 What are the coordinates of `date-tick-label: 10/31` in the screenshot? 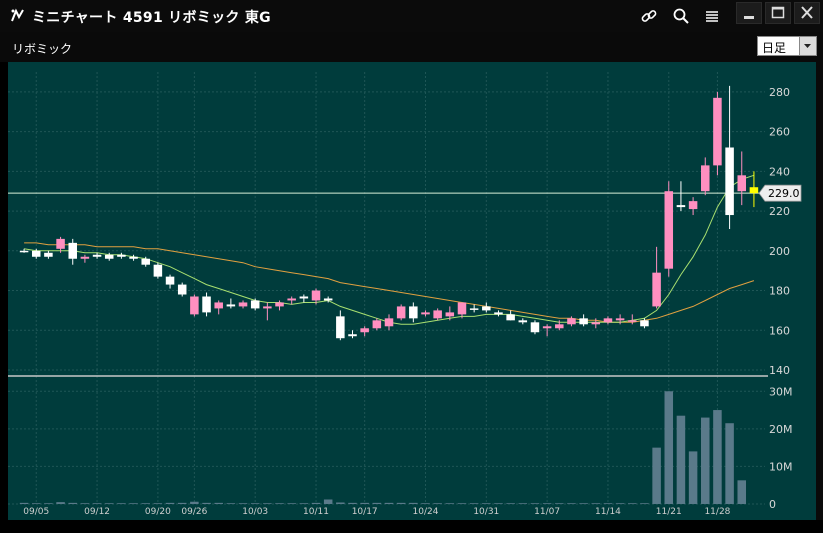 It's located at (486, 512).